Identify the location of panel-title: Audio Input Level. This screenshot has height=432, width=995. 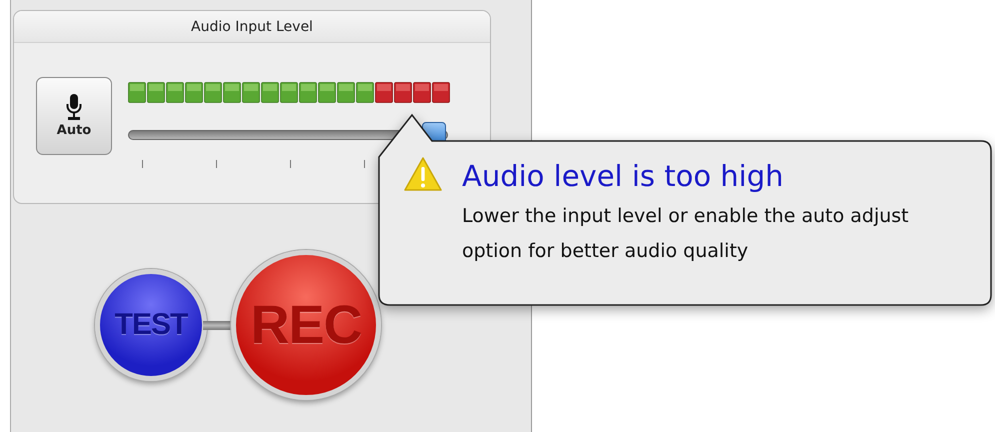
(252, 26).